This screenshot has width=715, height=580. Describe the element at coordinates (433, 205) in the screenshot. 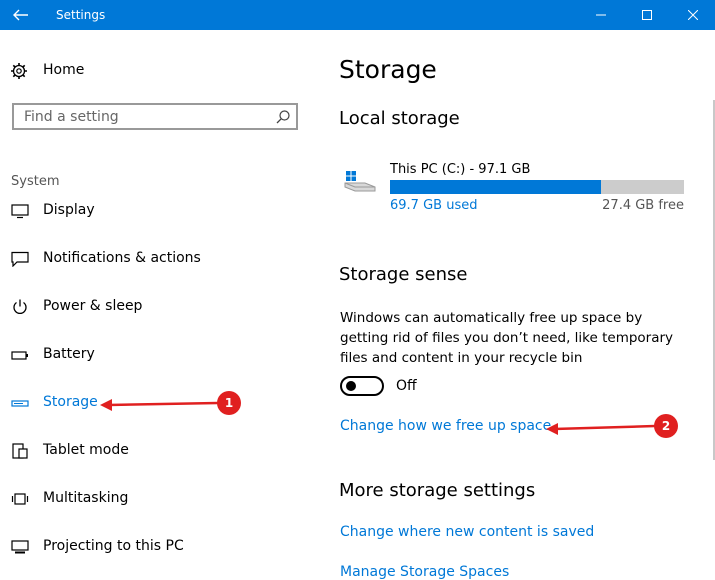

I see `used-space-label: 69.7 GB used` at that location.